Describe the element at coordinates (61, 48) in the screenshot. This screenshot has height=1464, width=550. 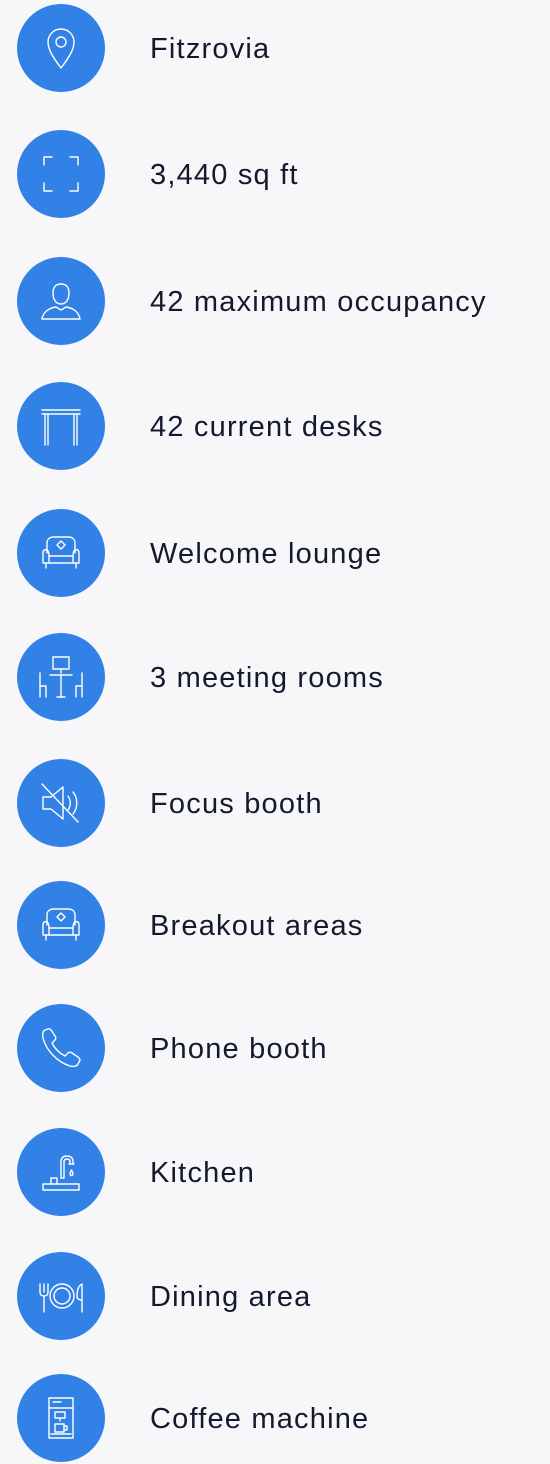
I see `location-pin-icon` at that location.